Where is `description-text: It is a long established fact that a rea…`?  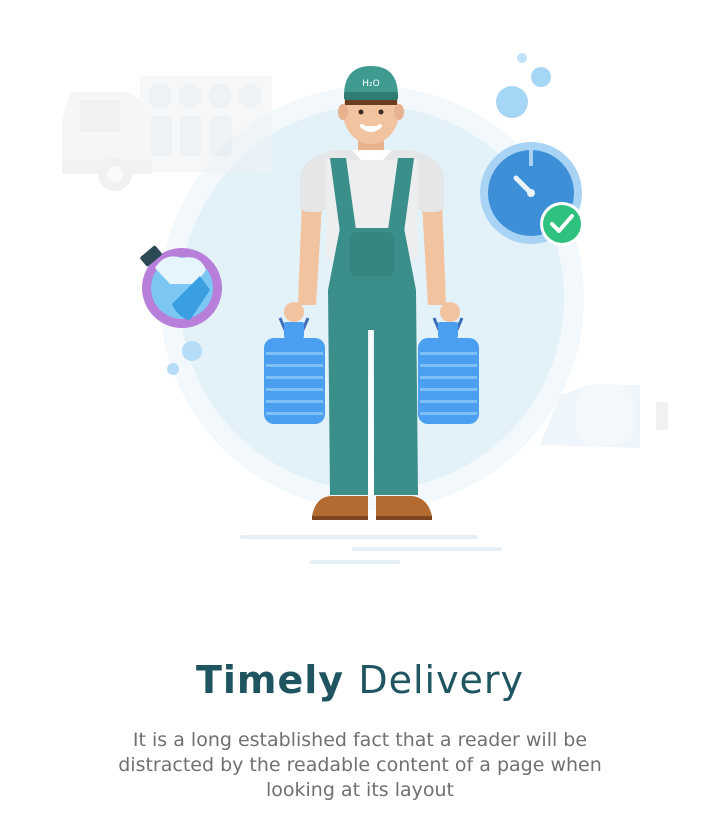 description-text: It is a long established fact that a rea… is located at coordinates (360, 765).